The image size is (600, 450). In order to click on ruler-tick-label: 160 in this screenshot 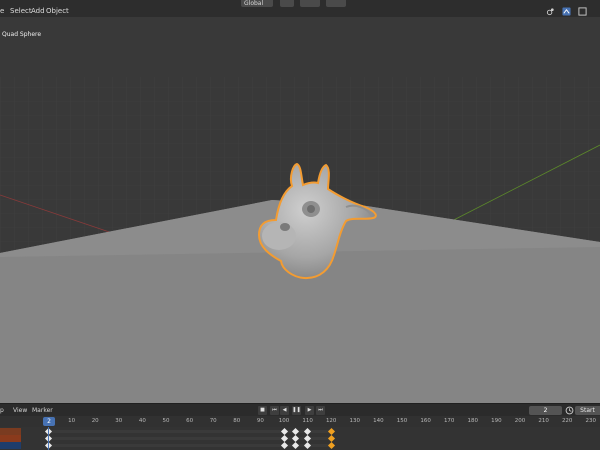, I will do `click(425, 421)`.